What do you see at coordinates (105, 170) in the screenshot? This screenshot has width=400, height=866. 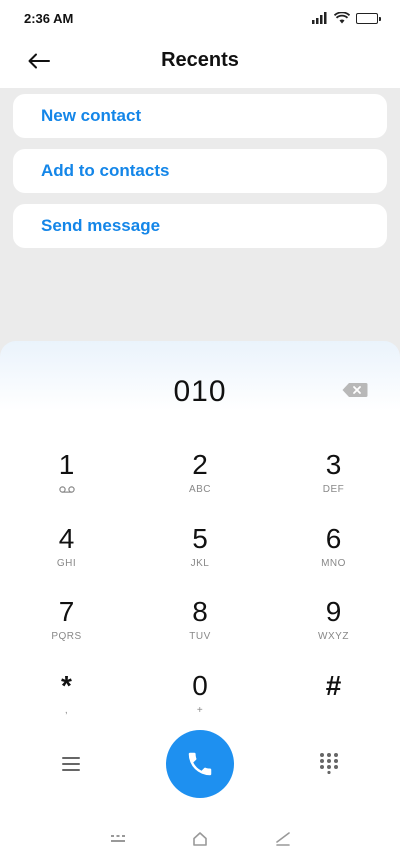 I see `add-to-contacts-label: Add to contacts` at bounding box center [105, 170].